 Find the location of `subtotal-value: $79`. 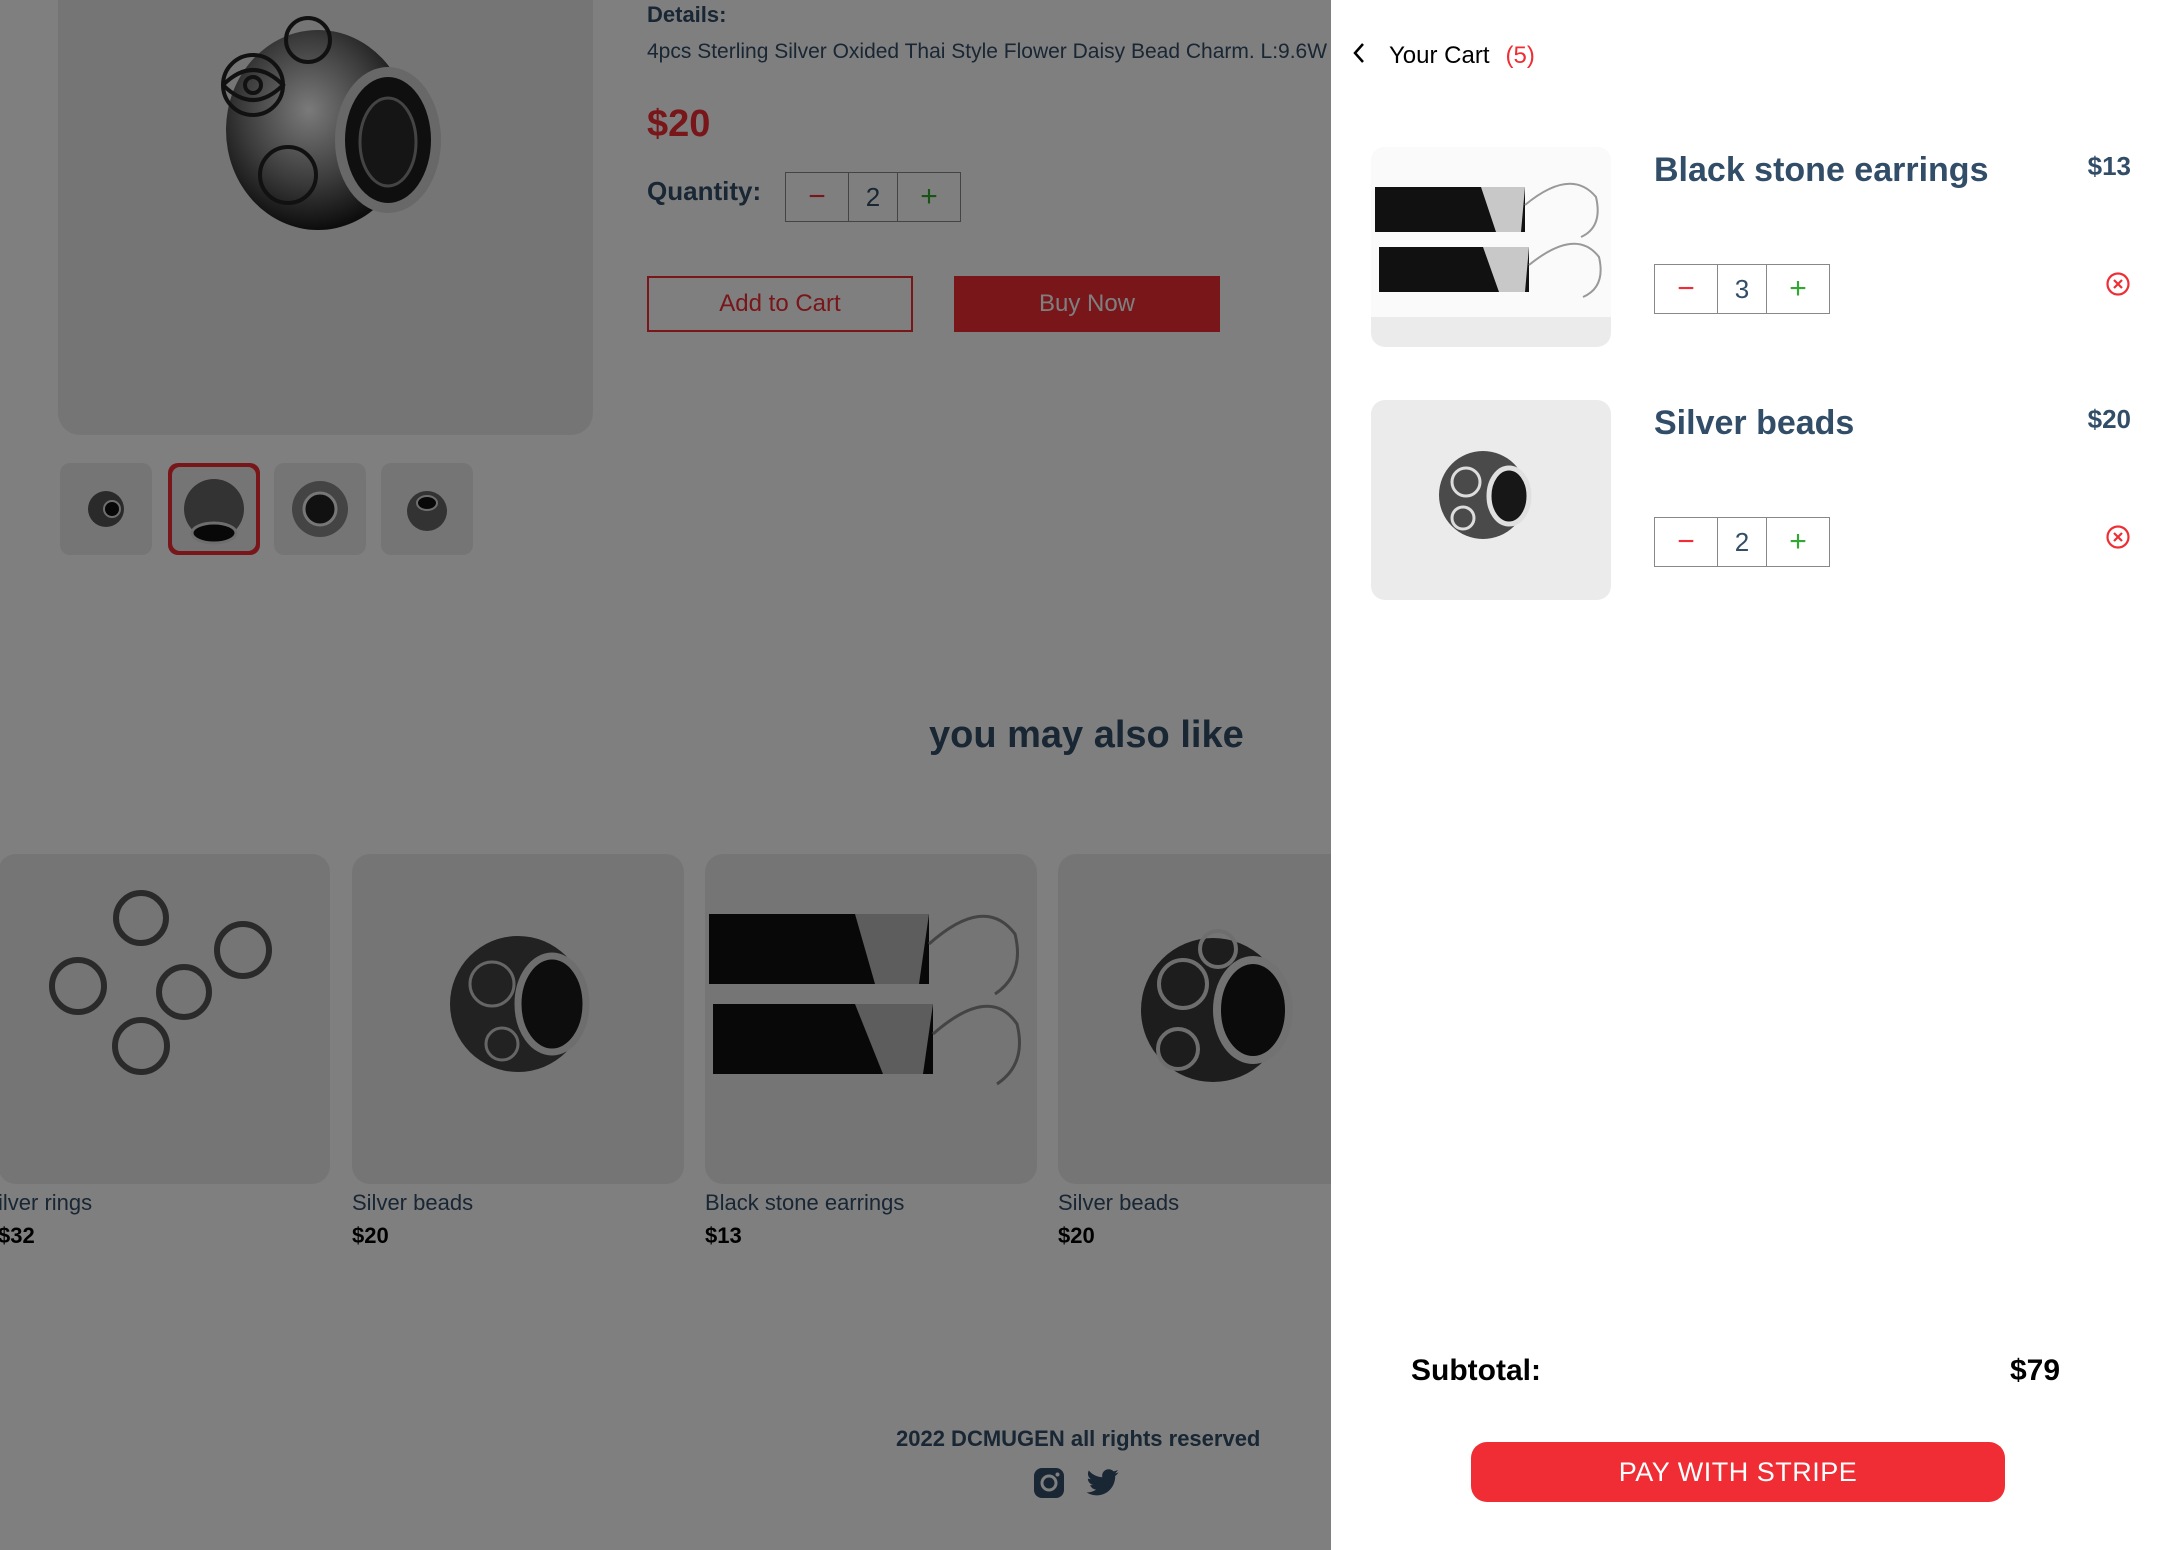

subtotal-value: $79 is located at coordinates (2035, 1370).